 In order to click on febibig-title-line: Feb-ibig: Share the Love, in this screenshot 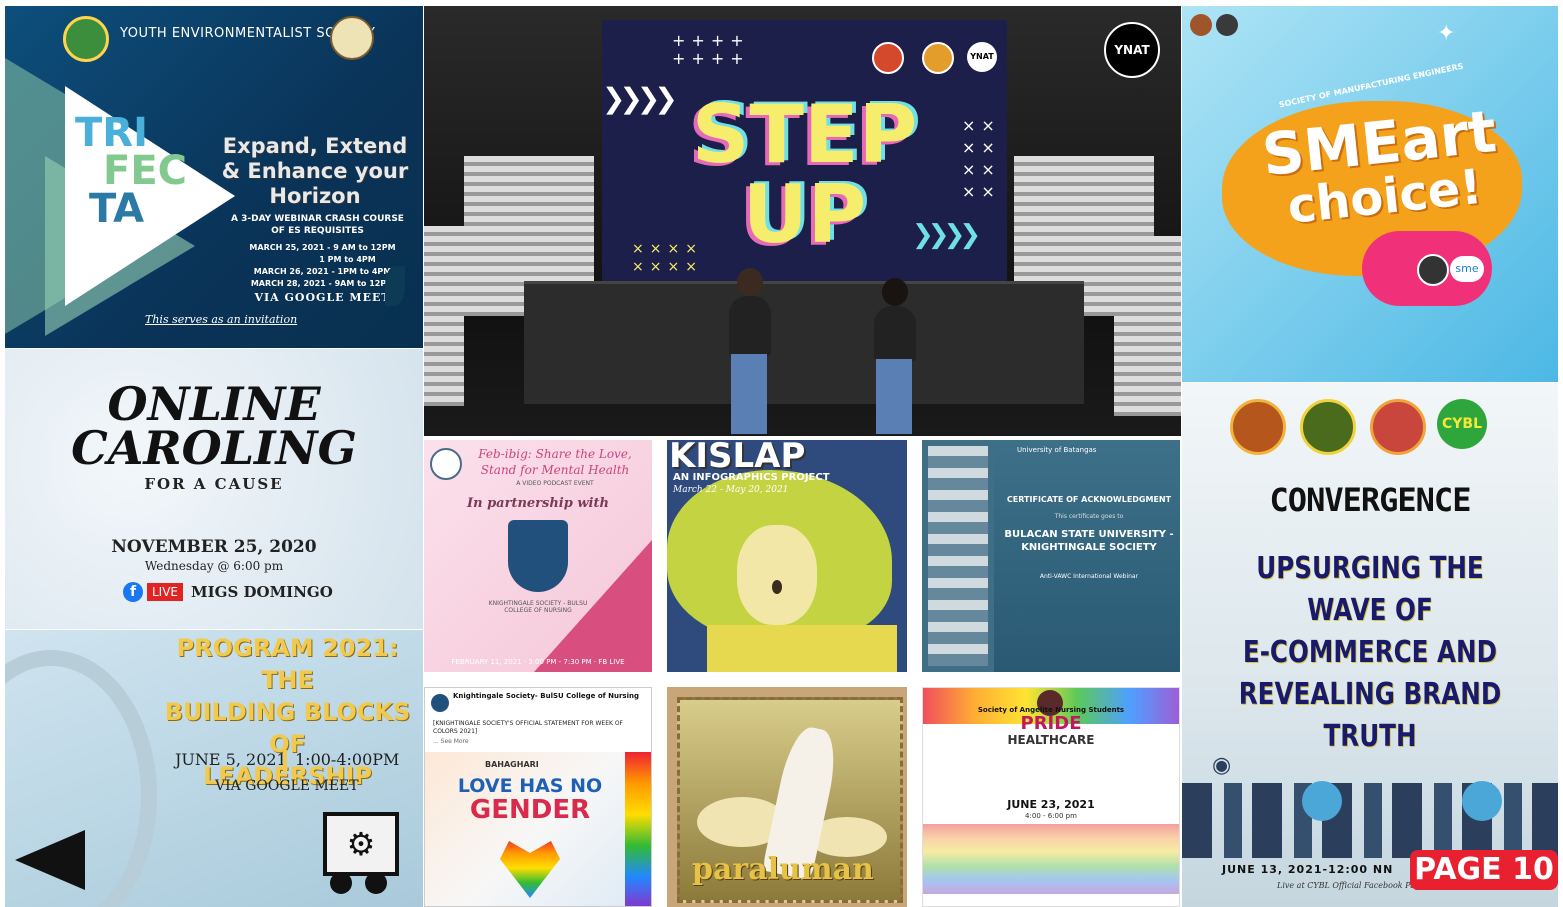, I will do `click(555, 454)`.